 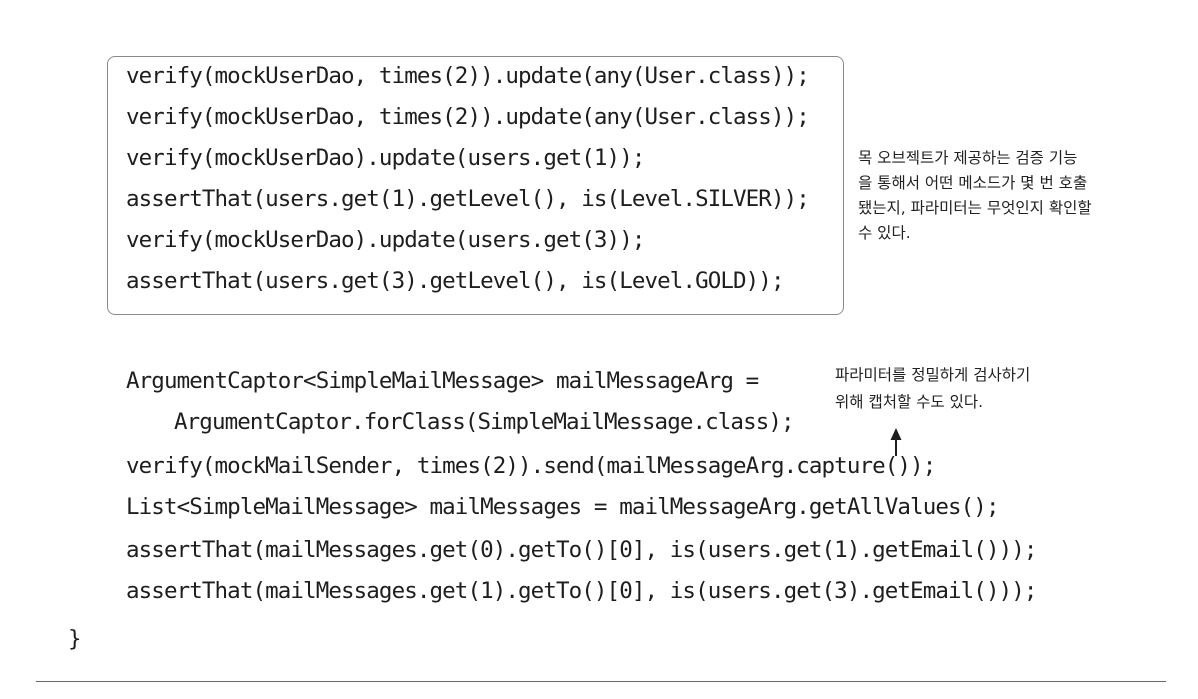 What do you see at coordinates (896, 442) in the screenshot?
I see `up-arrow-icon` at bounding box center [896, 442].